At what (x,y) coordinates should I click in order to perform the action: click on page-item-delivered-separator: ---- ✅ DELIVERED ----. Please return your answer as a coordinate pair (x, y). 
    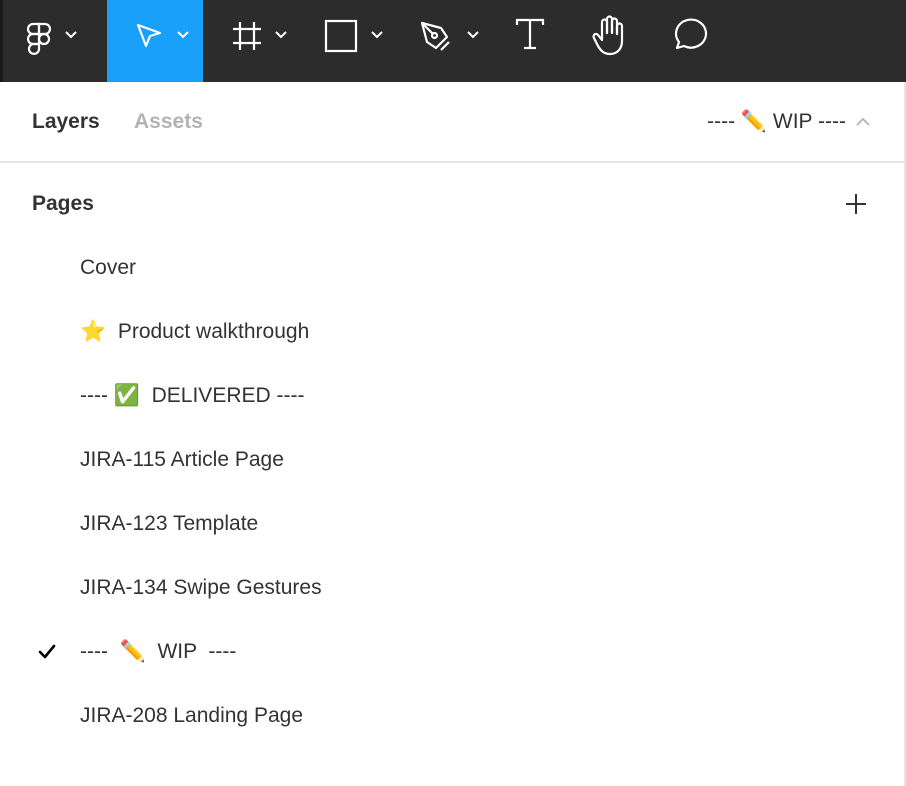
    Looking at the image, I should click on (452, 396).